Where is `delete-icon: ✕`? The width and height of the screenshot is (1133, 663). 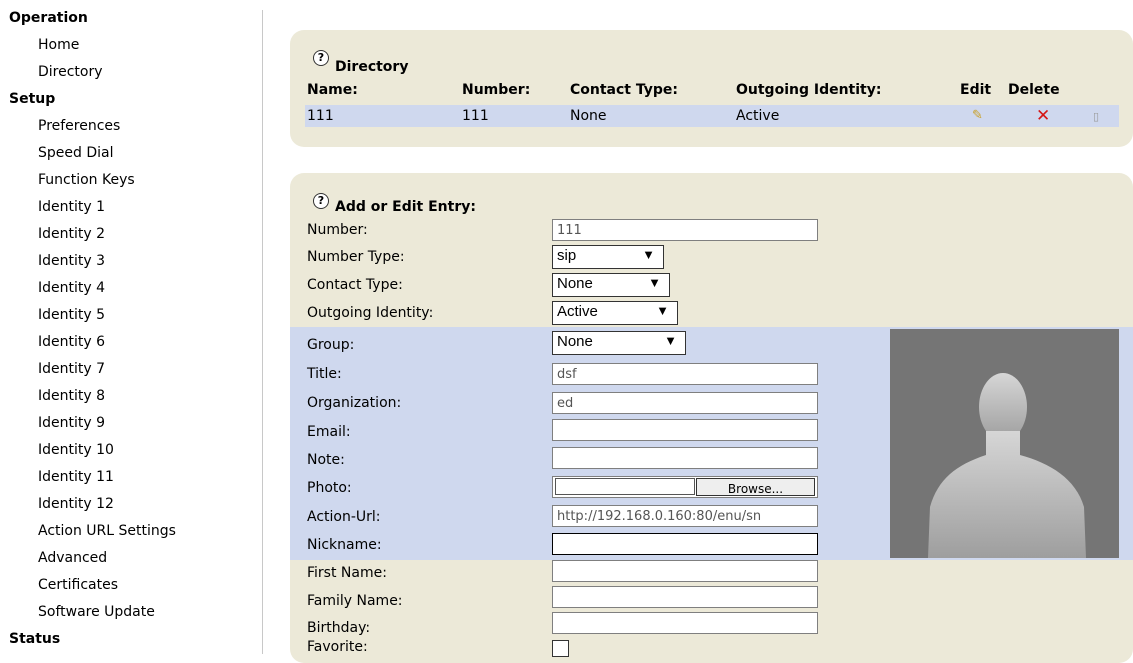 delete-icon: ✕ is located at coordinates (1043, 116).